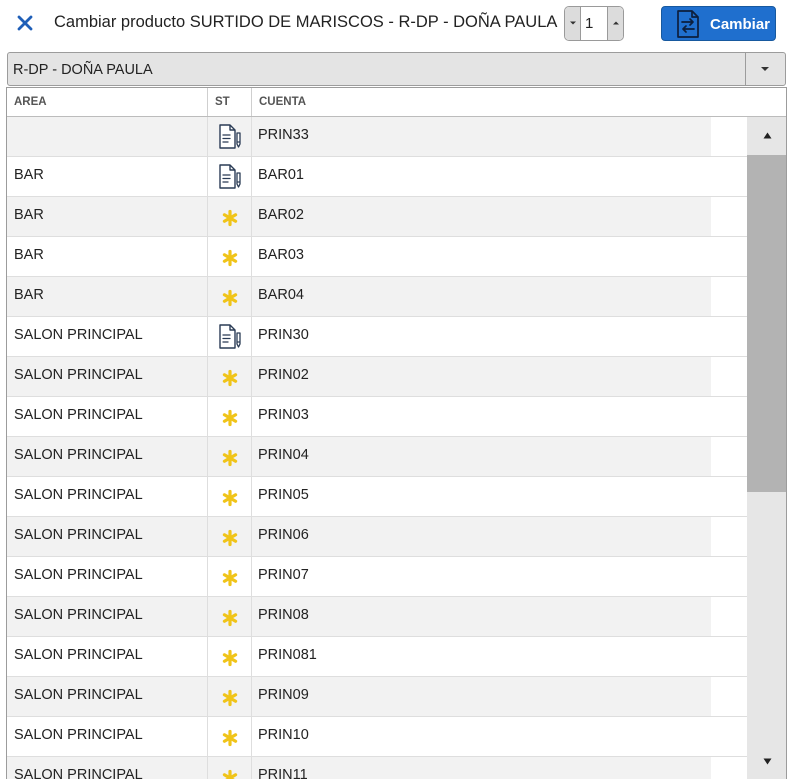  Describe the element at coordinates (615, 23) in the screenshot. I see `increment-button` at that location.